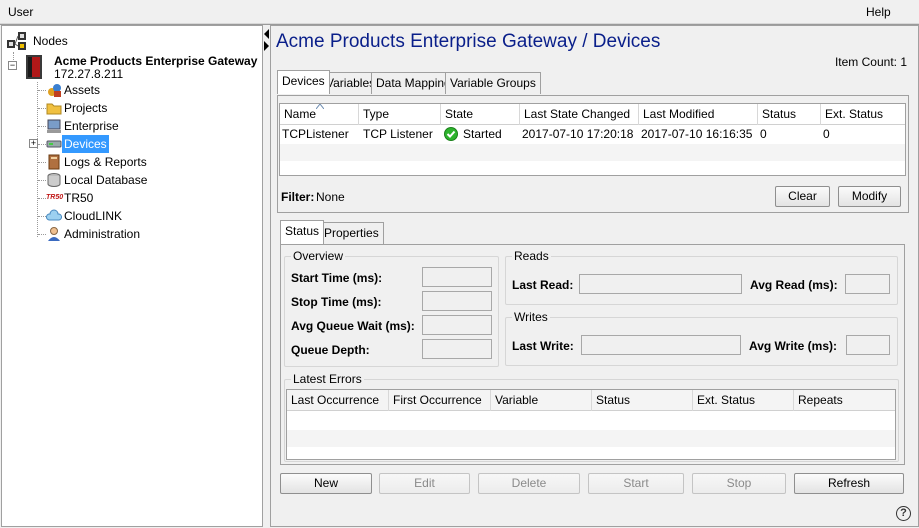 The image size is (919, 528). What do you see at coordinates (54, 90) in the screenshot?
I see `assets-icon` at bounding box center [54, 90].